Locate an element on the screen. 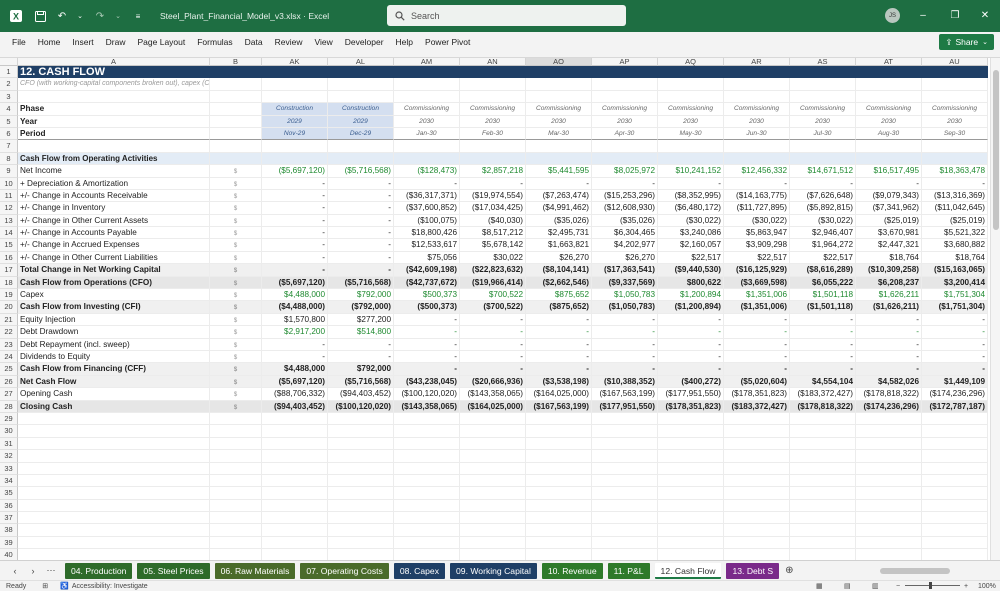  row-header: 26 is located at coordinates (9, 382).